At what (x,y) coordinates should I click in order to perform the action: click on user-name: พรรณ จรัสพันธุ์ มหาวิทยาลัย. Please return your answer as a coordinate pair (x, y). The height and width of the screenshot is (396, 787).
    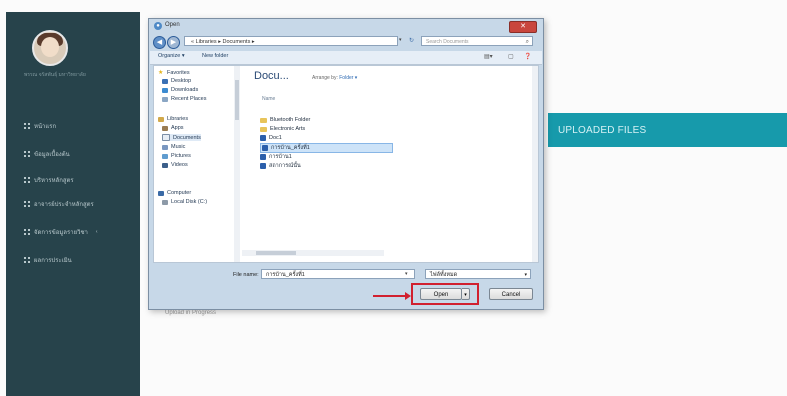
    Looking at the image, I should click on (55, 75).